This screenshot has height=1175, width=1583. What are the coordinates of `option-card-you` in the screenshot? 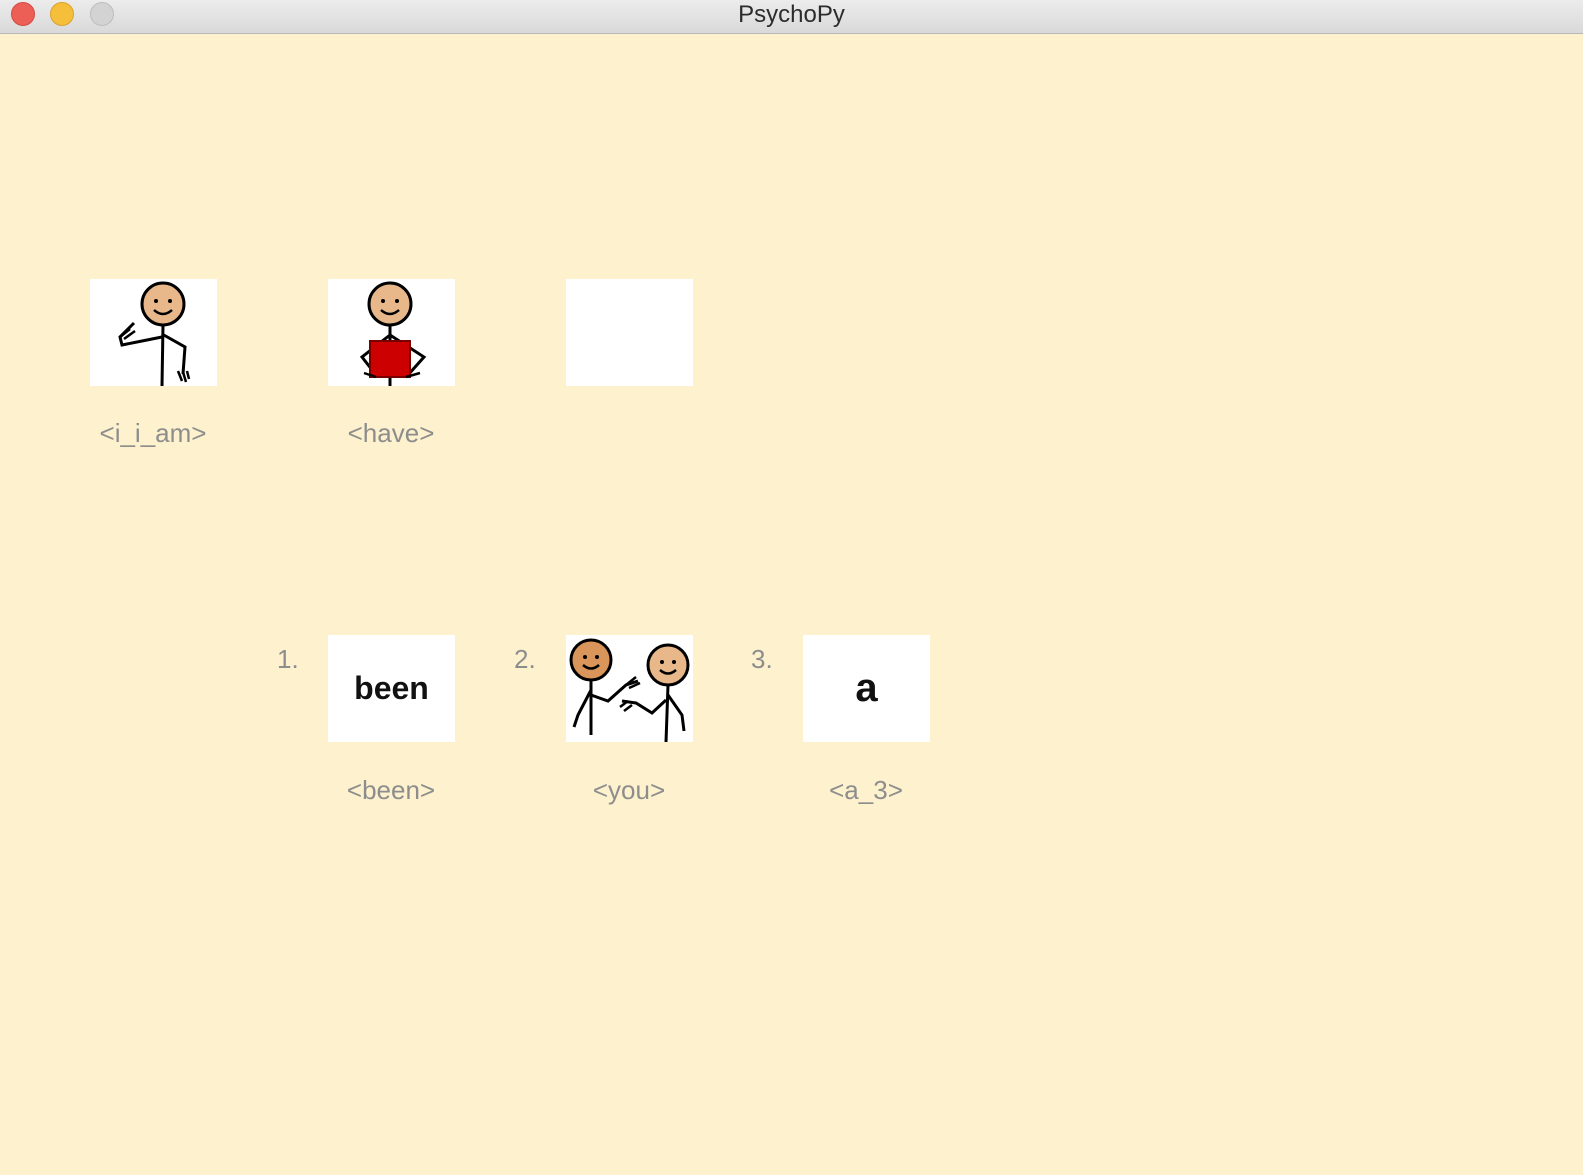 It's located at (629, 688).